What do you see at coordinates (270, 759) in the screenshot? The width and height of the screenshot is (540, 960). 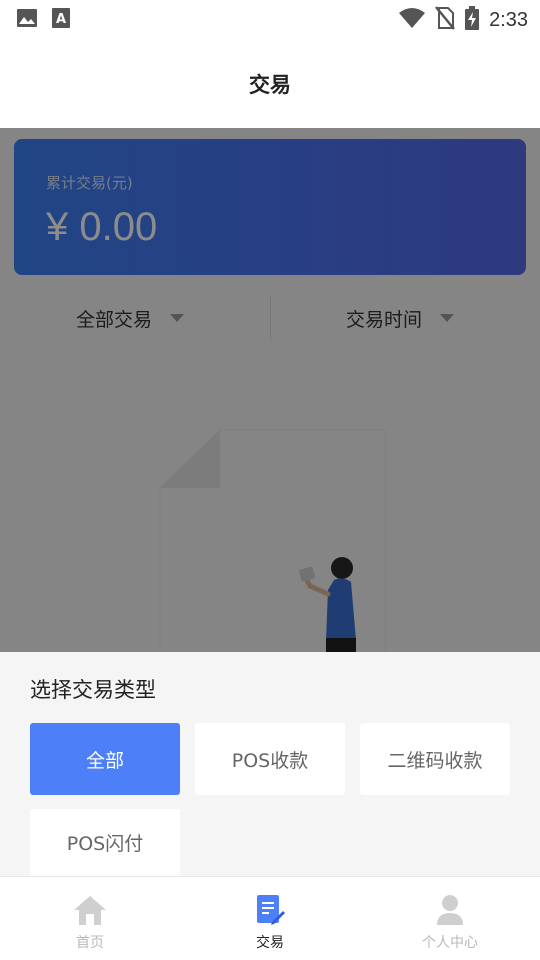 I see `option-pos-payment: POS收款` at bounding box center [270, 759].